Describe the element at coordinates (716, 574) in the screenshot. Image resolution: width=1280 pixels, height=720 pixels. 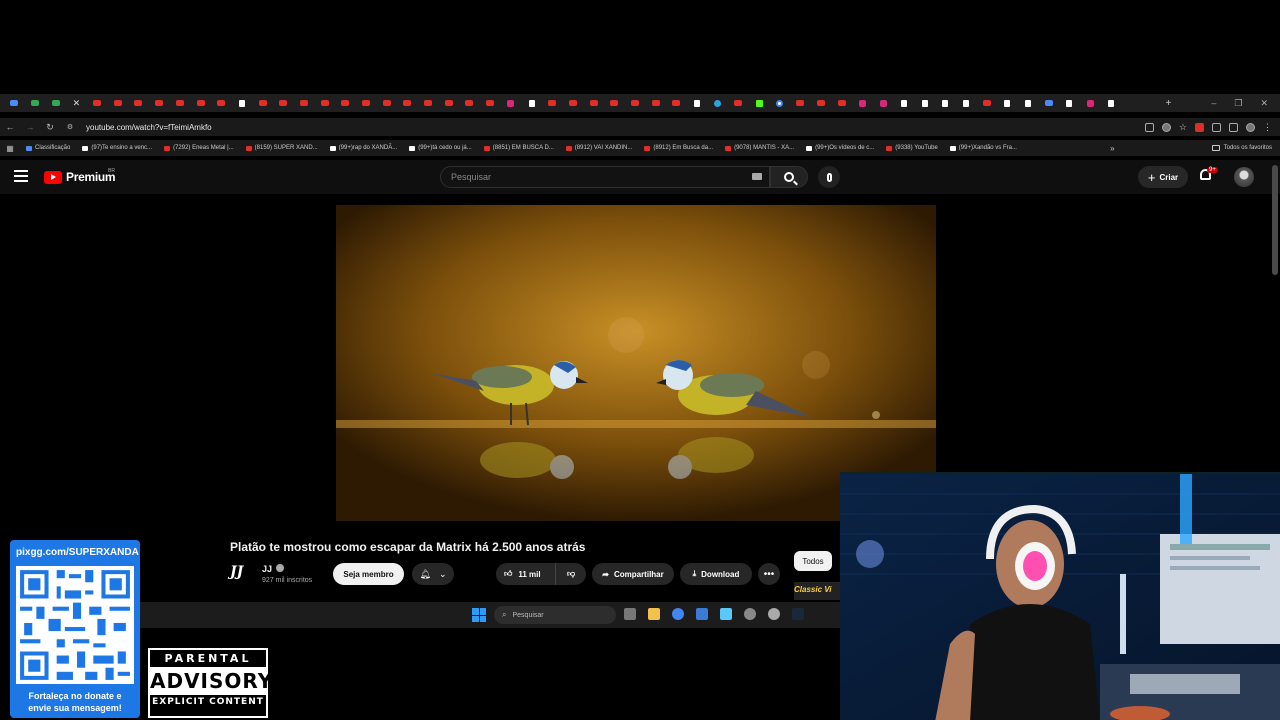
I see `download-button: ⤓ Download` at that location.